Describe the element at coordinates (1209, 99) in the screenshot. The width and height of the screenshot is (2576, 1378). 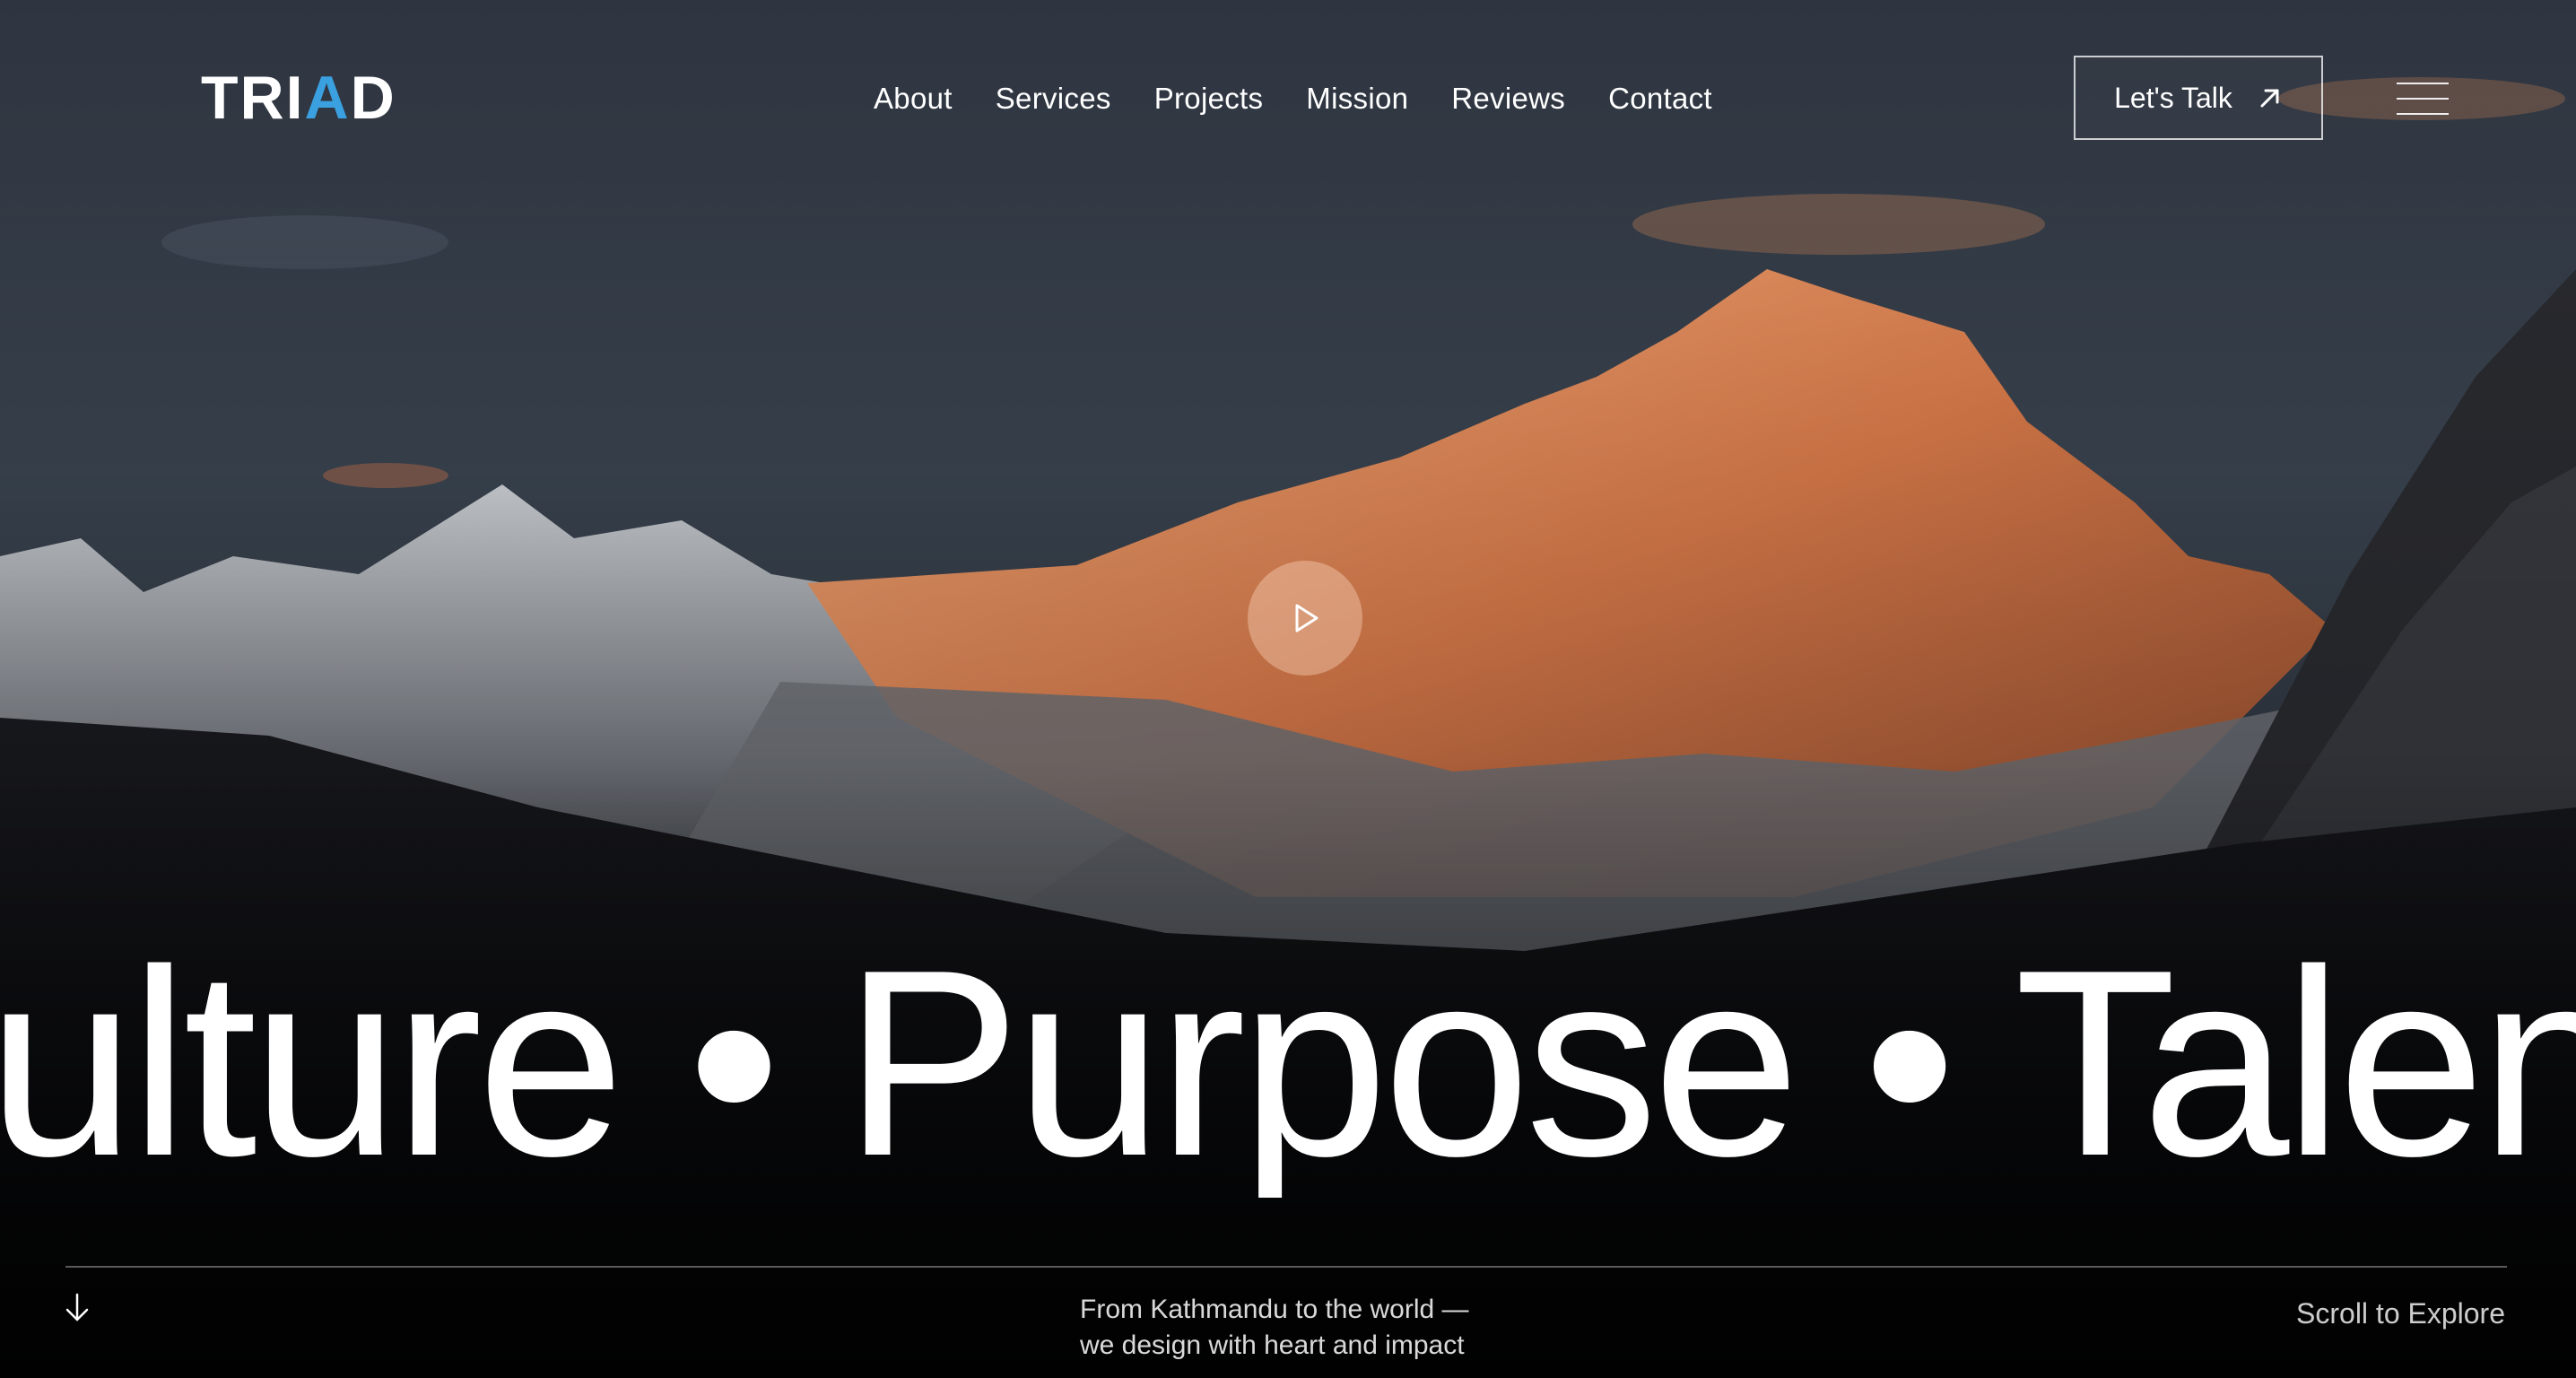
I see `nav-link-projects: Projects` at that location.